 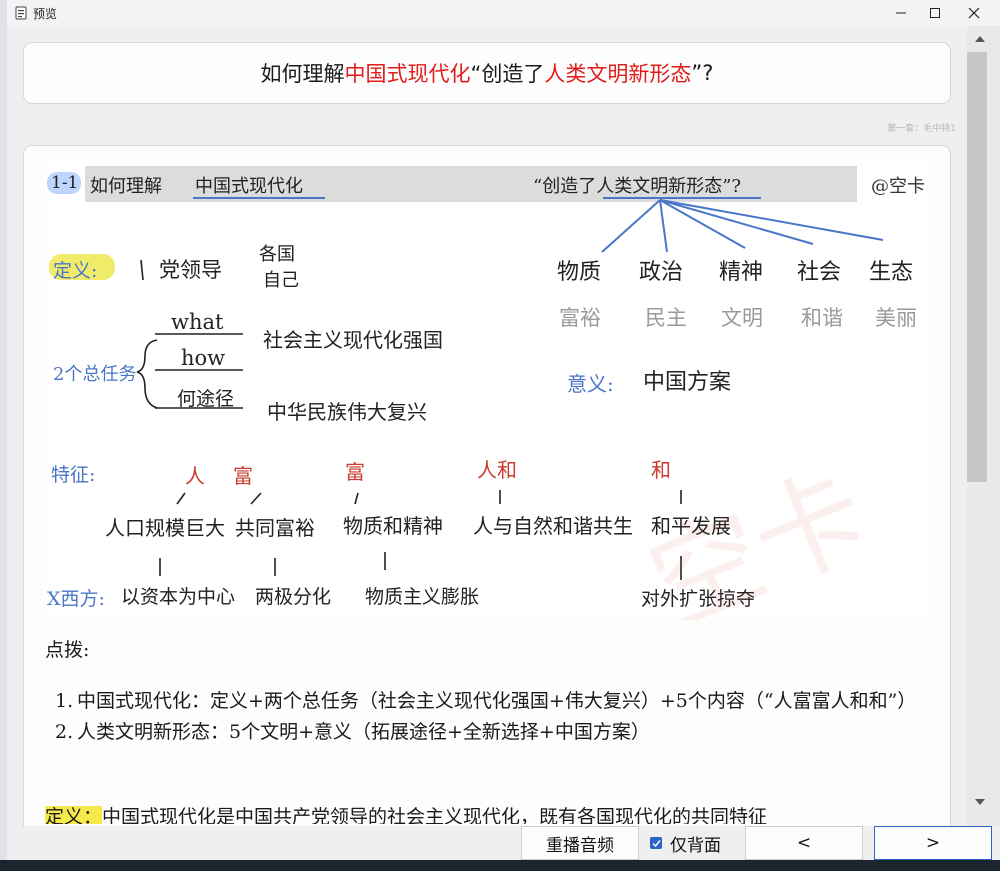 I want to click on tips-item-number: 1., so click(x=64, y=701).